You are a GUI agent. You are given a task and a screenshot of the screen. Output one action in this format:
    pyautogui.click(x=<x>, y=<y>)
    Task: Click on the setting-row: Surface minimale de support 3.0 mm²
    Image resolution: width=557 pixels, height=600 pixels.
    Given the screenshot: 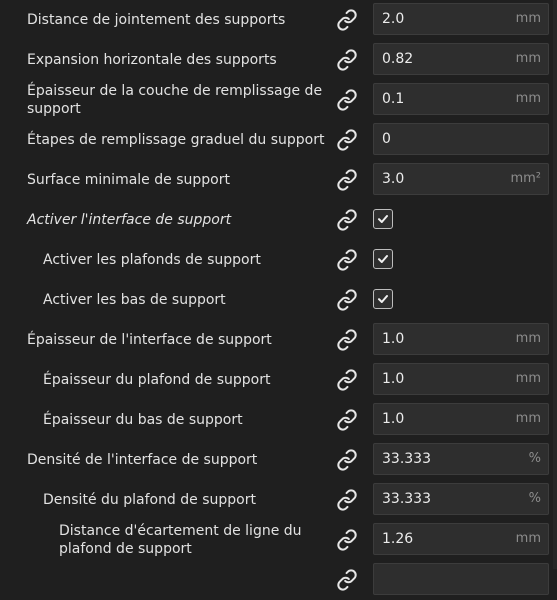 What is the action you would take?
    pyautogui.click(x=278, y=180)
    